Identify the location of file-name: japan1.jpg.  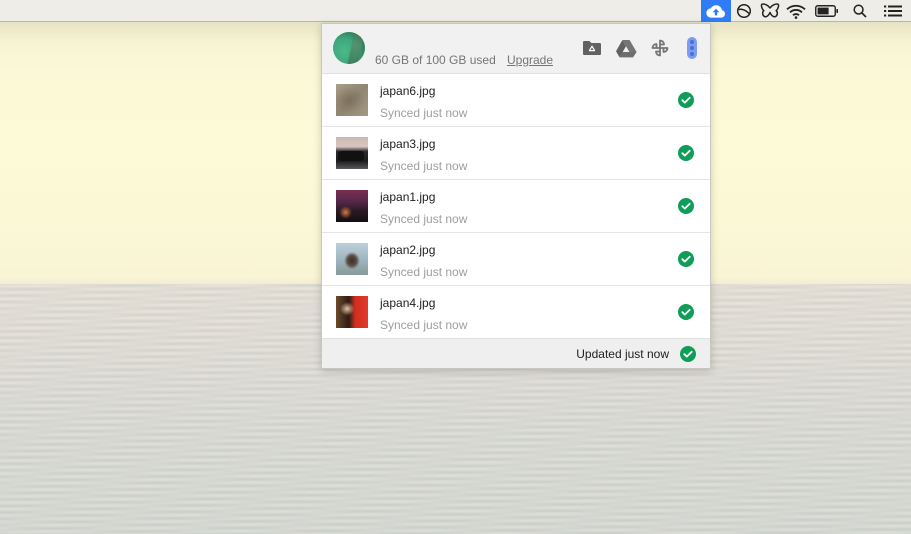
(408, 197).